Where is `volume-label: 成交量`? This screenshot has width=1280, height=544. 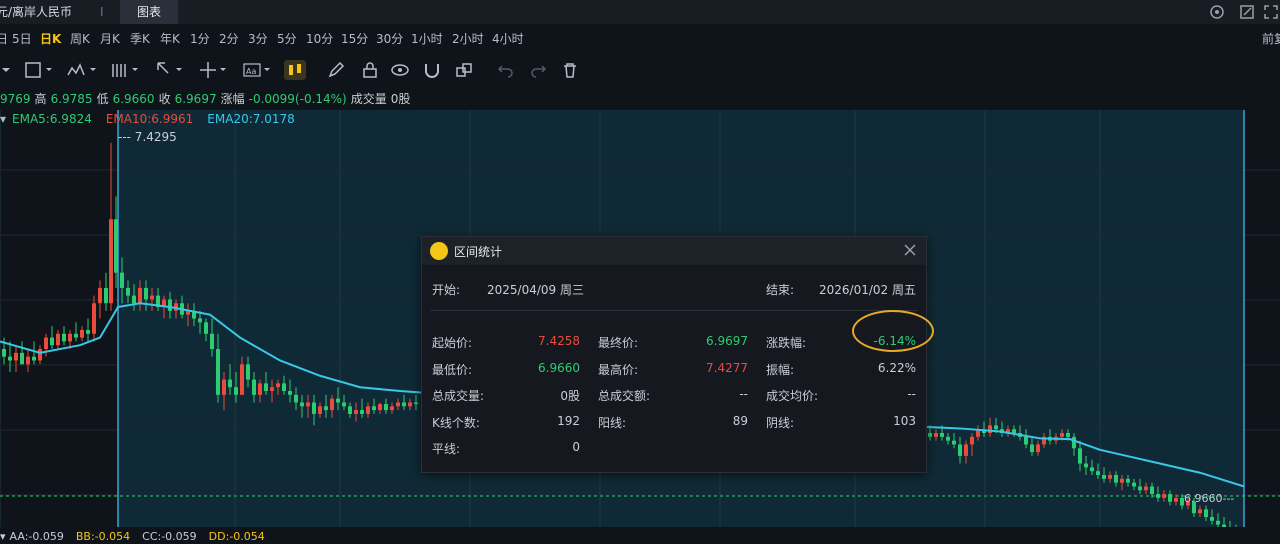 volume-label: 成交量 is located at coordinates (368, 99).